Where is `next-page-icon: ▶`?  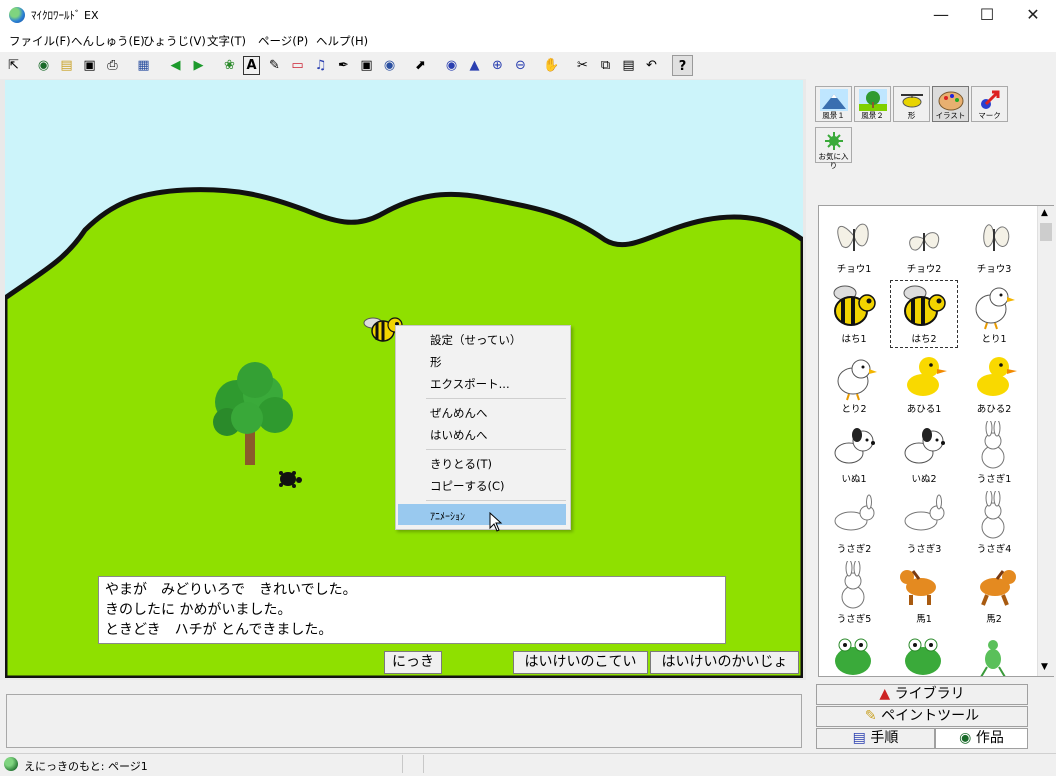 next-page-icon: ▶ is located at coordinates (198, 65).